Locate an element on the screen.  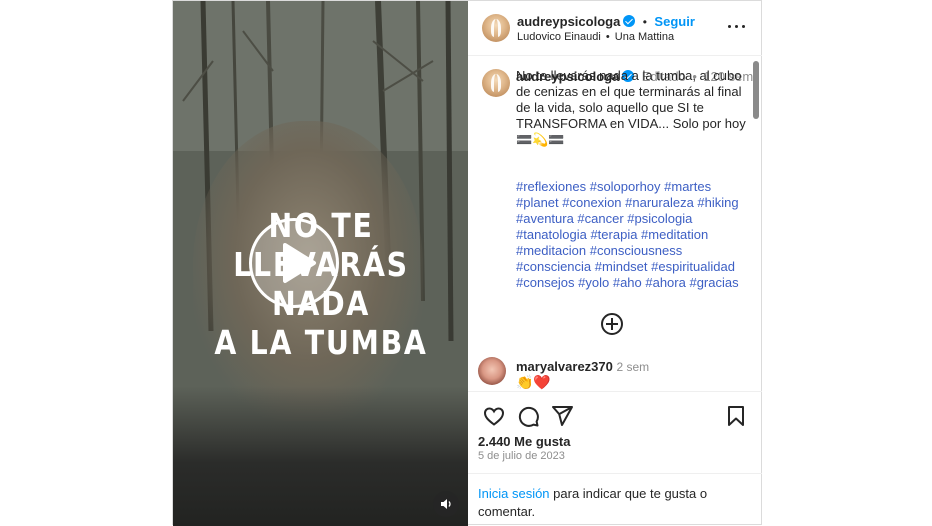
comment-meta: maryalvarez370 2 sem is located at coordinates (582, 366).